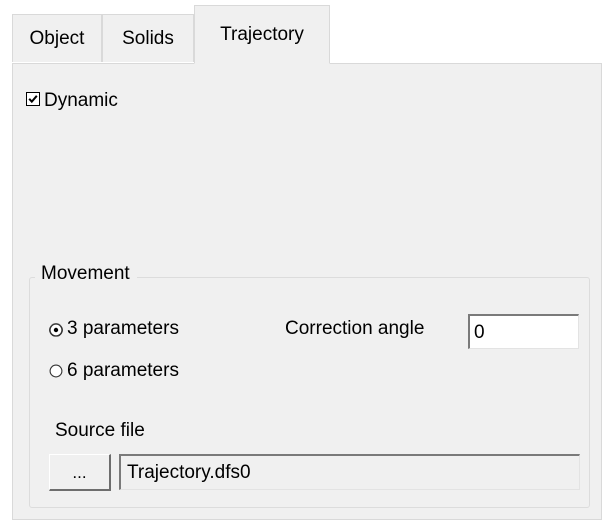 Image resolution: width=607 pixels, height=524 pixels. I want to click on tab-solids: Solids, so click(148, 38).